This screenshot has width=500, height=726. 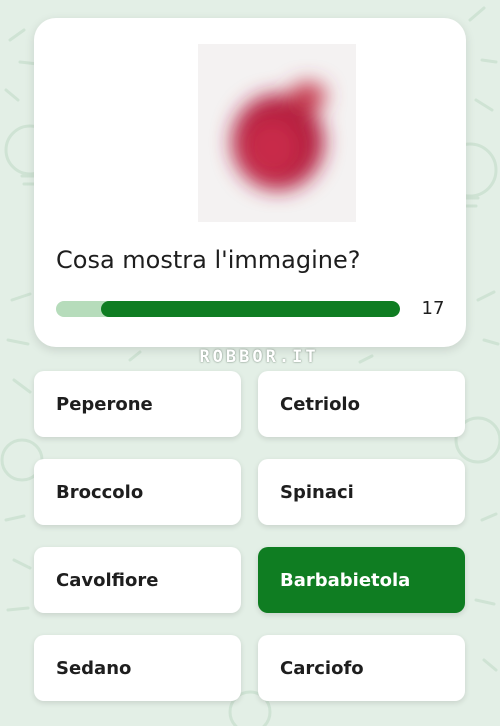 What do you see at coordinates (94, 668) in the screenshot?
I see `answer-label: Sedano` at bounding box center [94, 668].